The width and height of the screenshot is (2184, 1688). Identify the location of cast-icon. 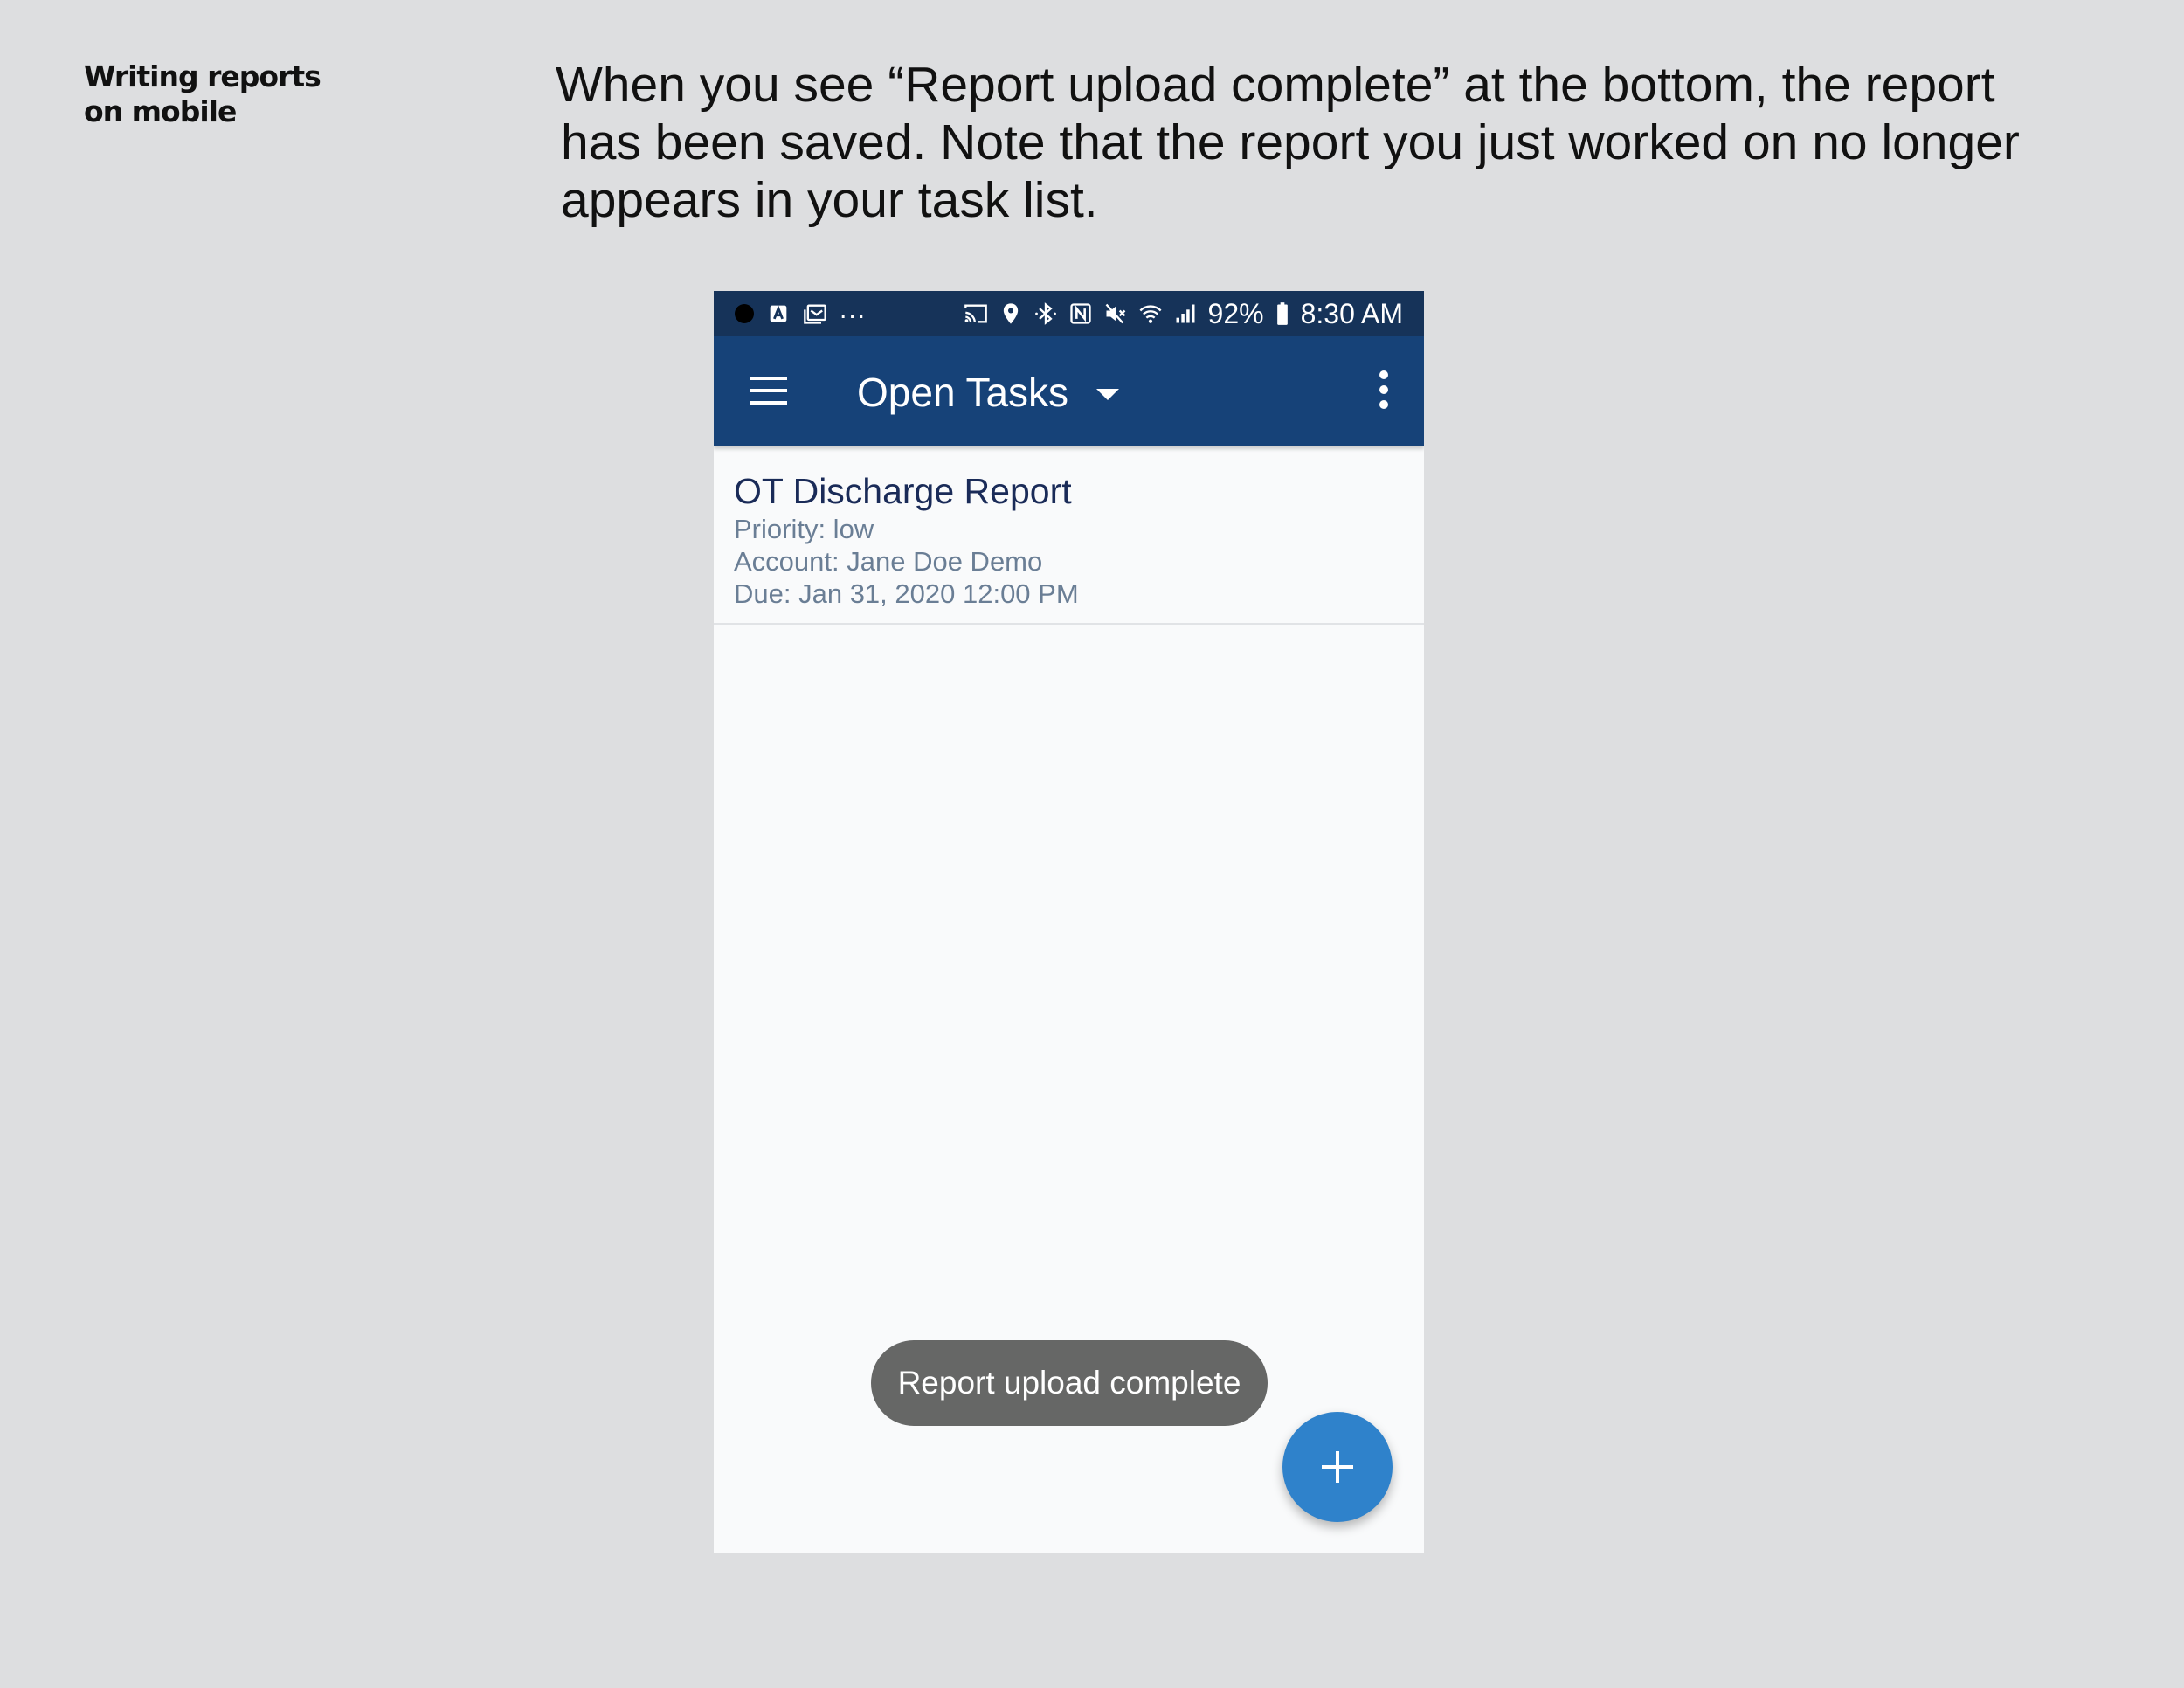
(976, 313).